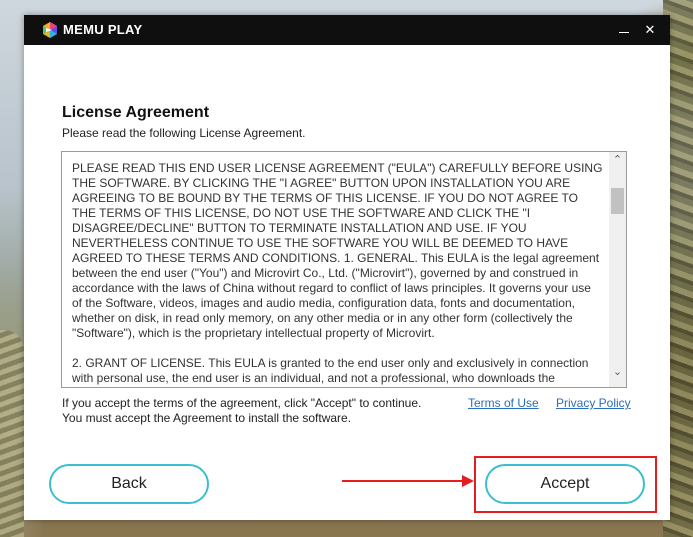 The width and height of the screenshot is (693, 537). Describe the element at coordinates (50, 30) in the screenshot. I see `memu-logo-icon` at that location.